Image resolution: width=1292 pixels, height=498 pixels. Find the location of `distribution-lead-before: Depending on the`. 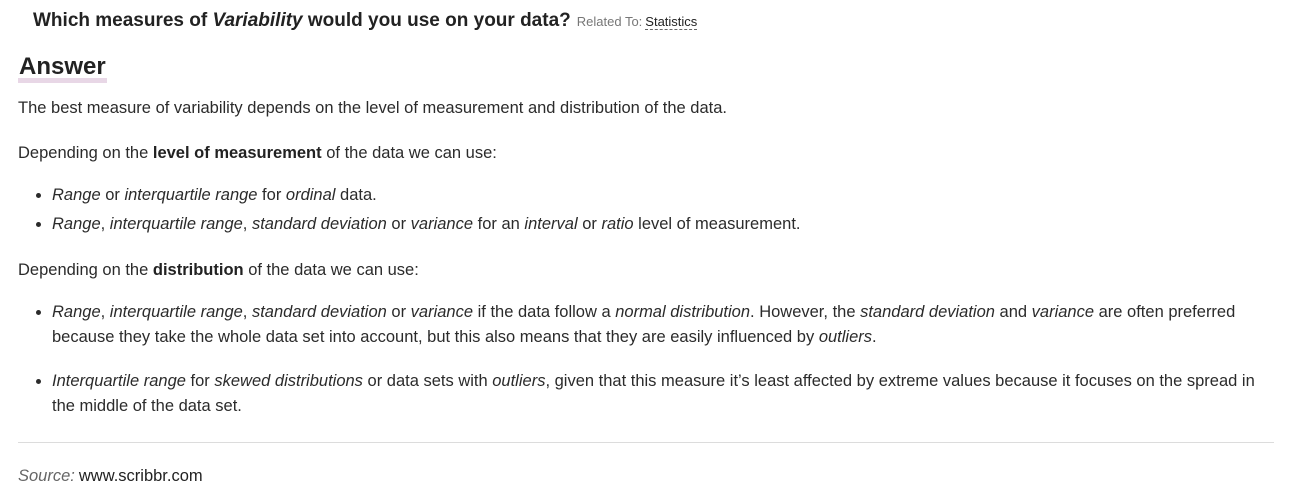

distribution-lead-before: Depending on the is located at coordinates (83, 270).